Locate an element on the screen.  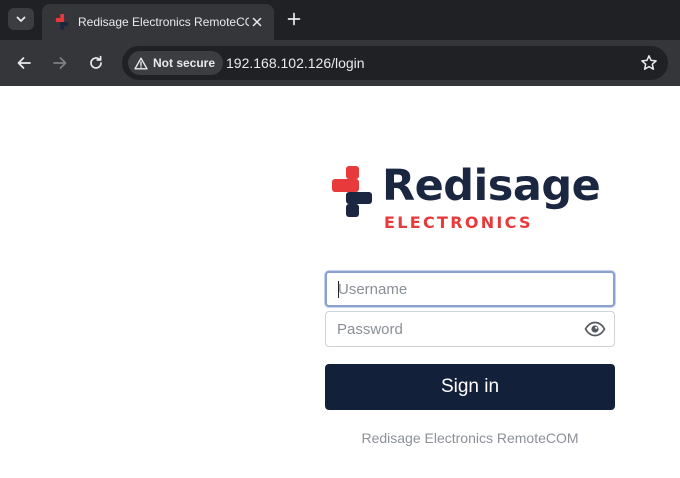
site-security-chip: Not secure is located at coordinates (176, 63).